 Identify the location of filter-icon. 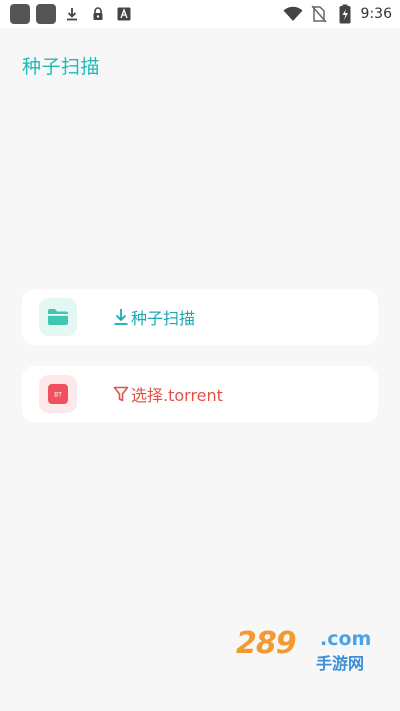
(121, 394).